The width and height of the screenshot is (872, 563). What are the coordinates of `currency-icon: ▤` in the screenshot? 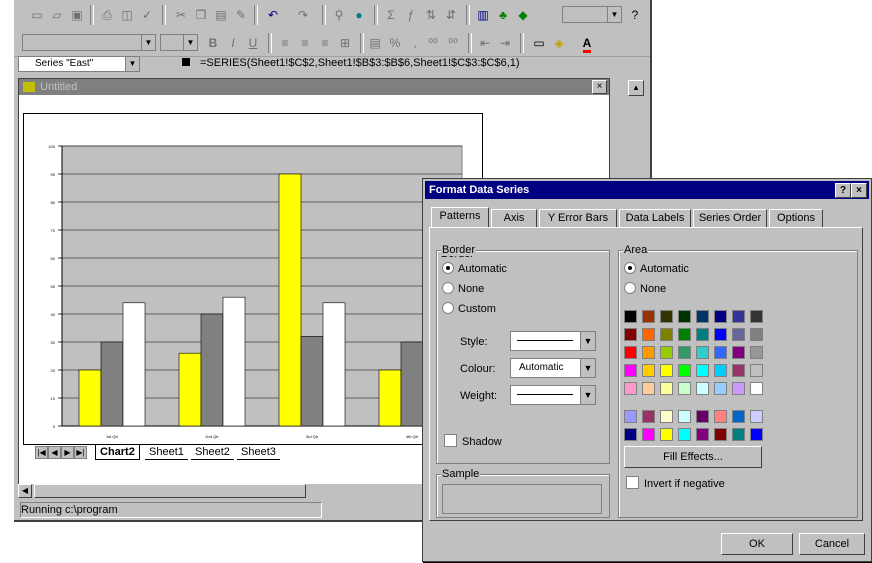 It's located at (375, 43).